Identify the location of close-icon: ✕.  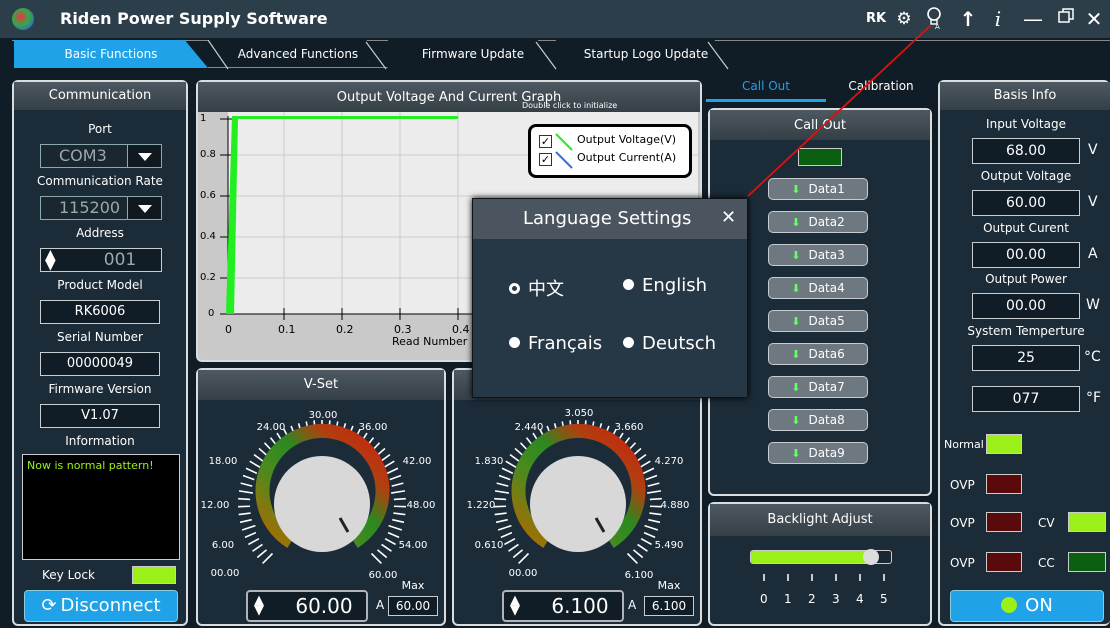
(1094, 19).